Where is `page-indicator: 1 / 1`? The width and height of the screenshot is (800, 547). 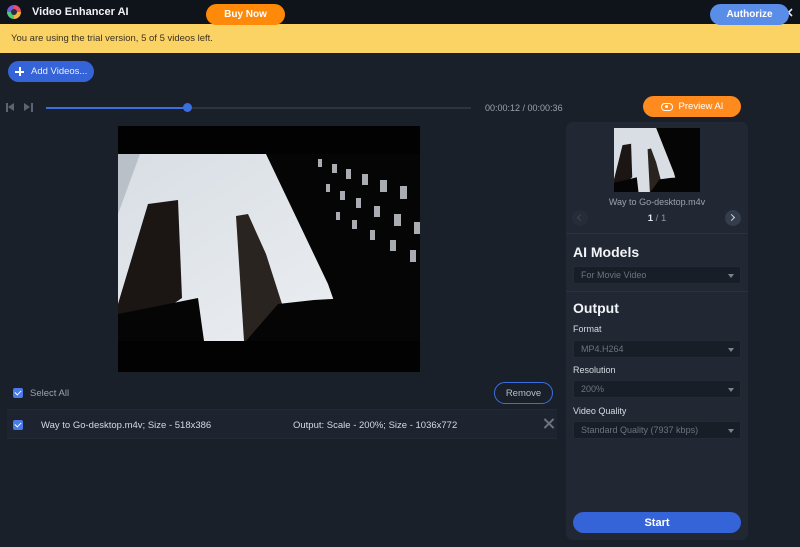
page-indicator: 1 / 1 is located at coordinates (657, 218).